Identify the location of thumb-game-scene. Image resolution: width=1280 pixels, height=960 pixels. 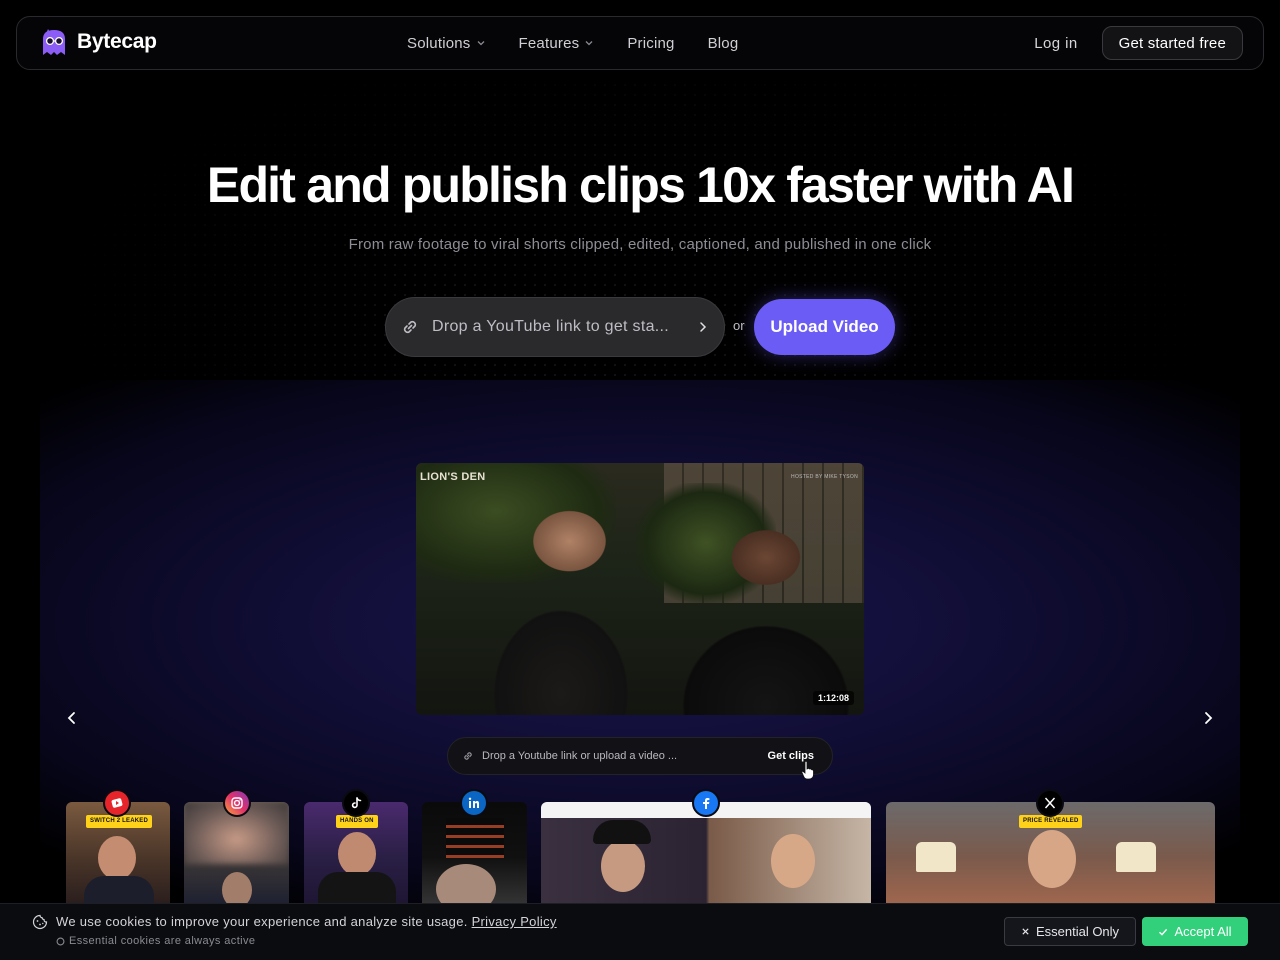
(475, 838).